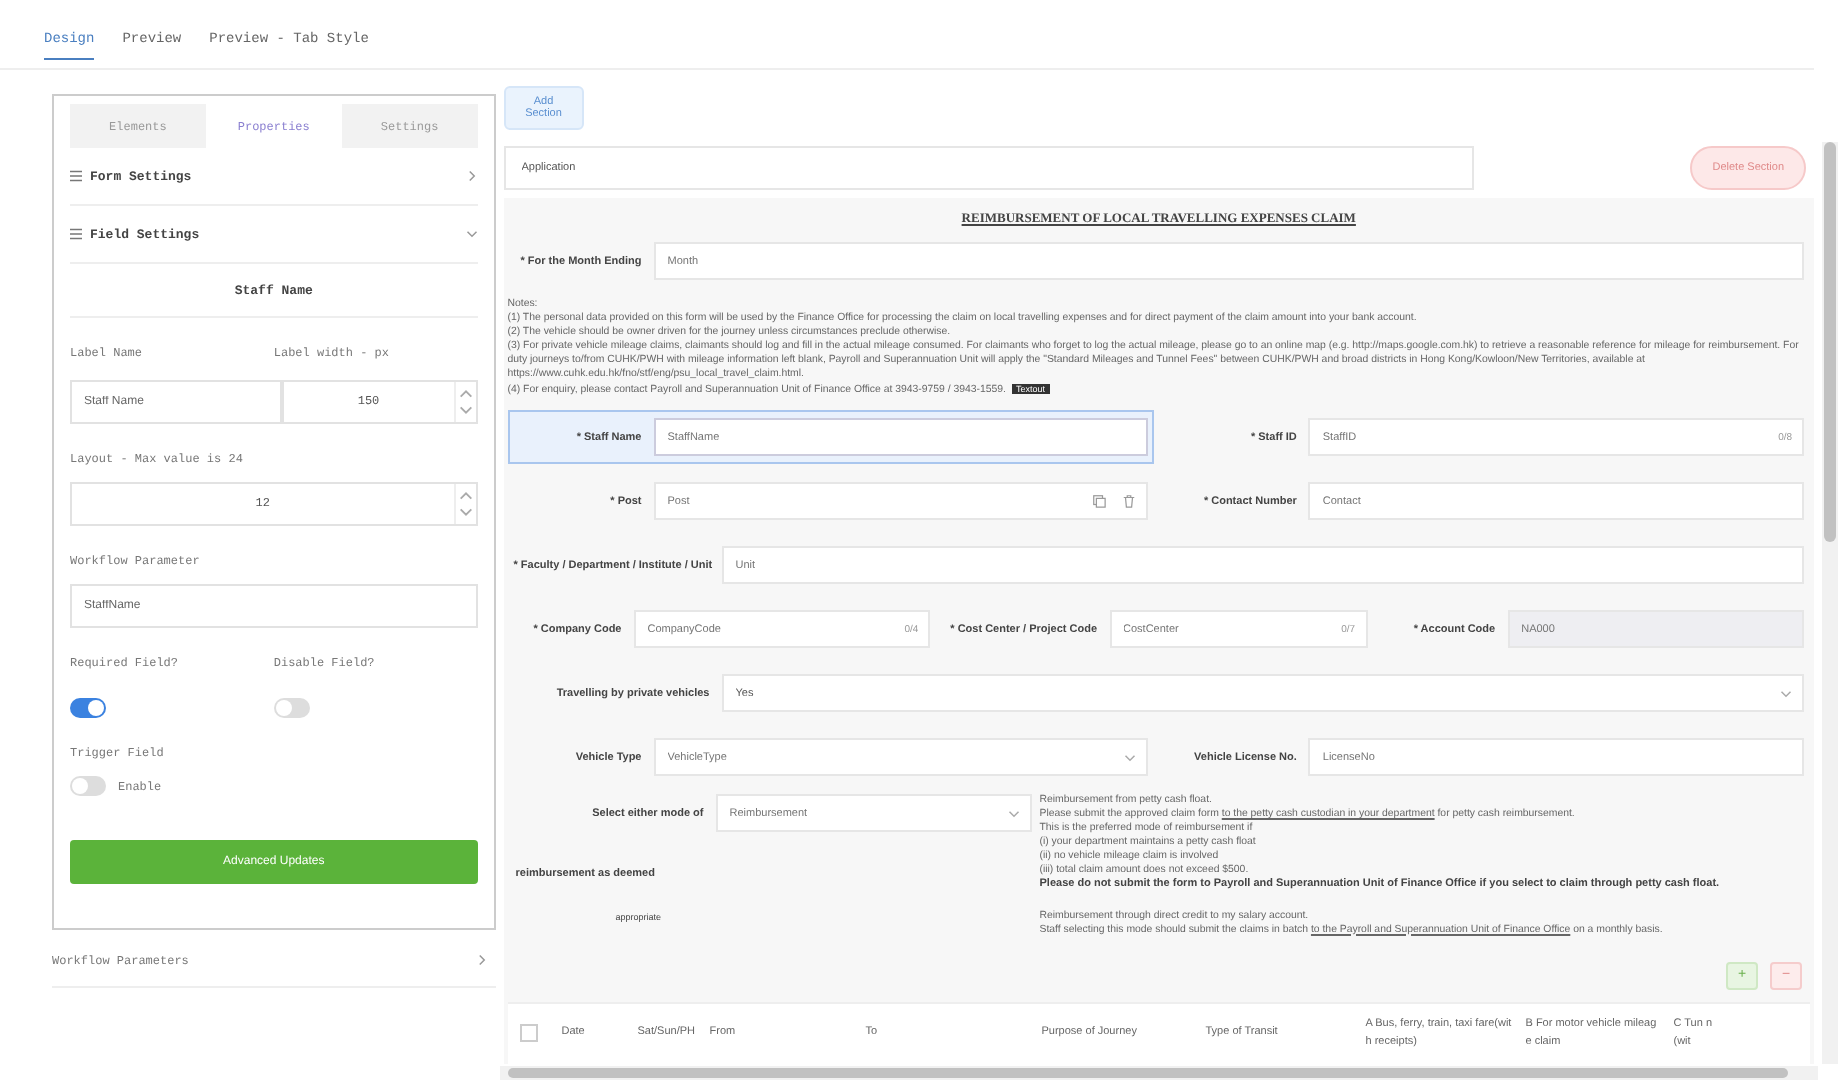 The width and height of the screenshot is (1838, 1080). What do you see at coordinates (1129, 501) in the screenshot?
I see `trash-icon` at bounding box center [1129, 501].